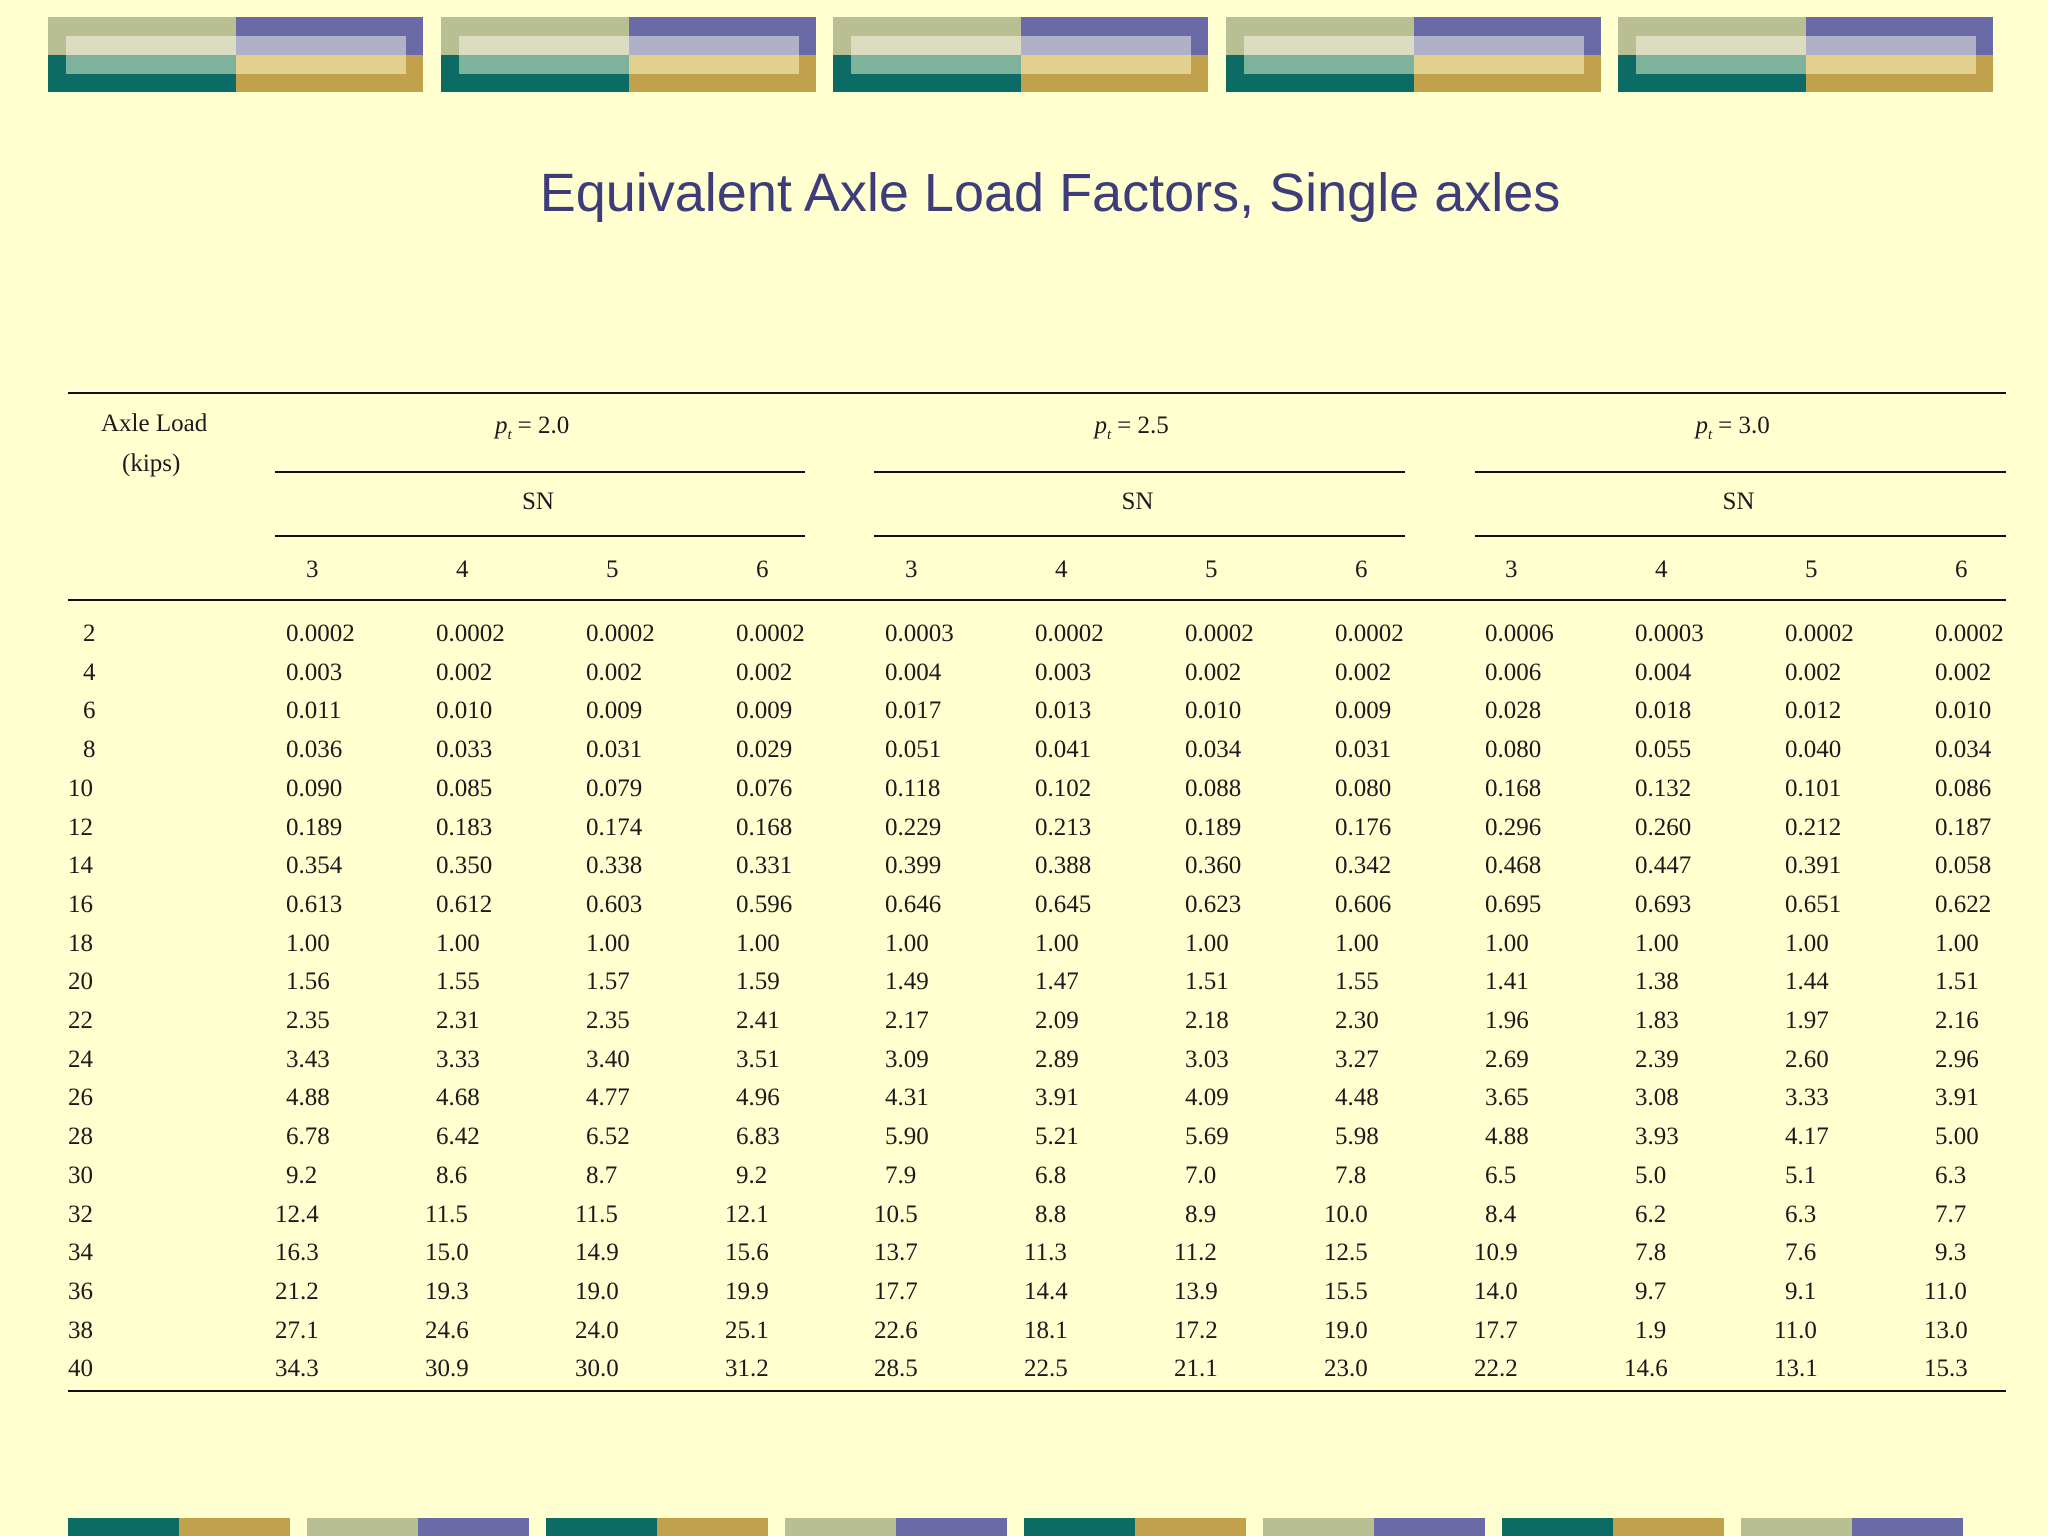 The height and width of the screenshot is (1536, 2048). What do you see at coordinates (1963, 788) in the screenshot?
I see `factor-cell: 0.086` at bounding box center [1963, 788].